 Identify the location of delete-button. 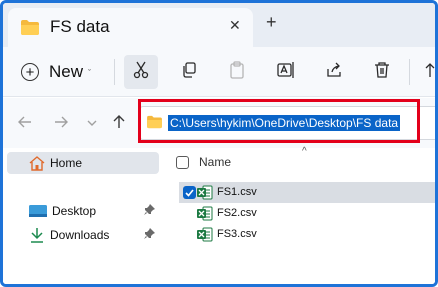
(382, 72).